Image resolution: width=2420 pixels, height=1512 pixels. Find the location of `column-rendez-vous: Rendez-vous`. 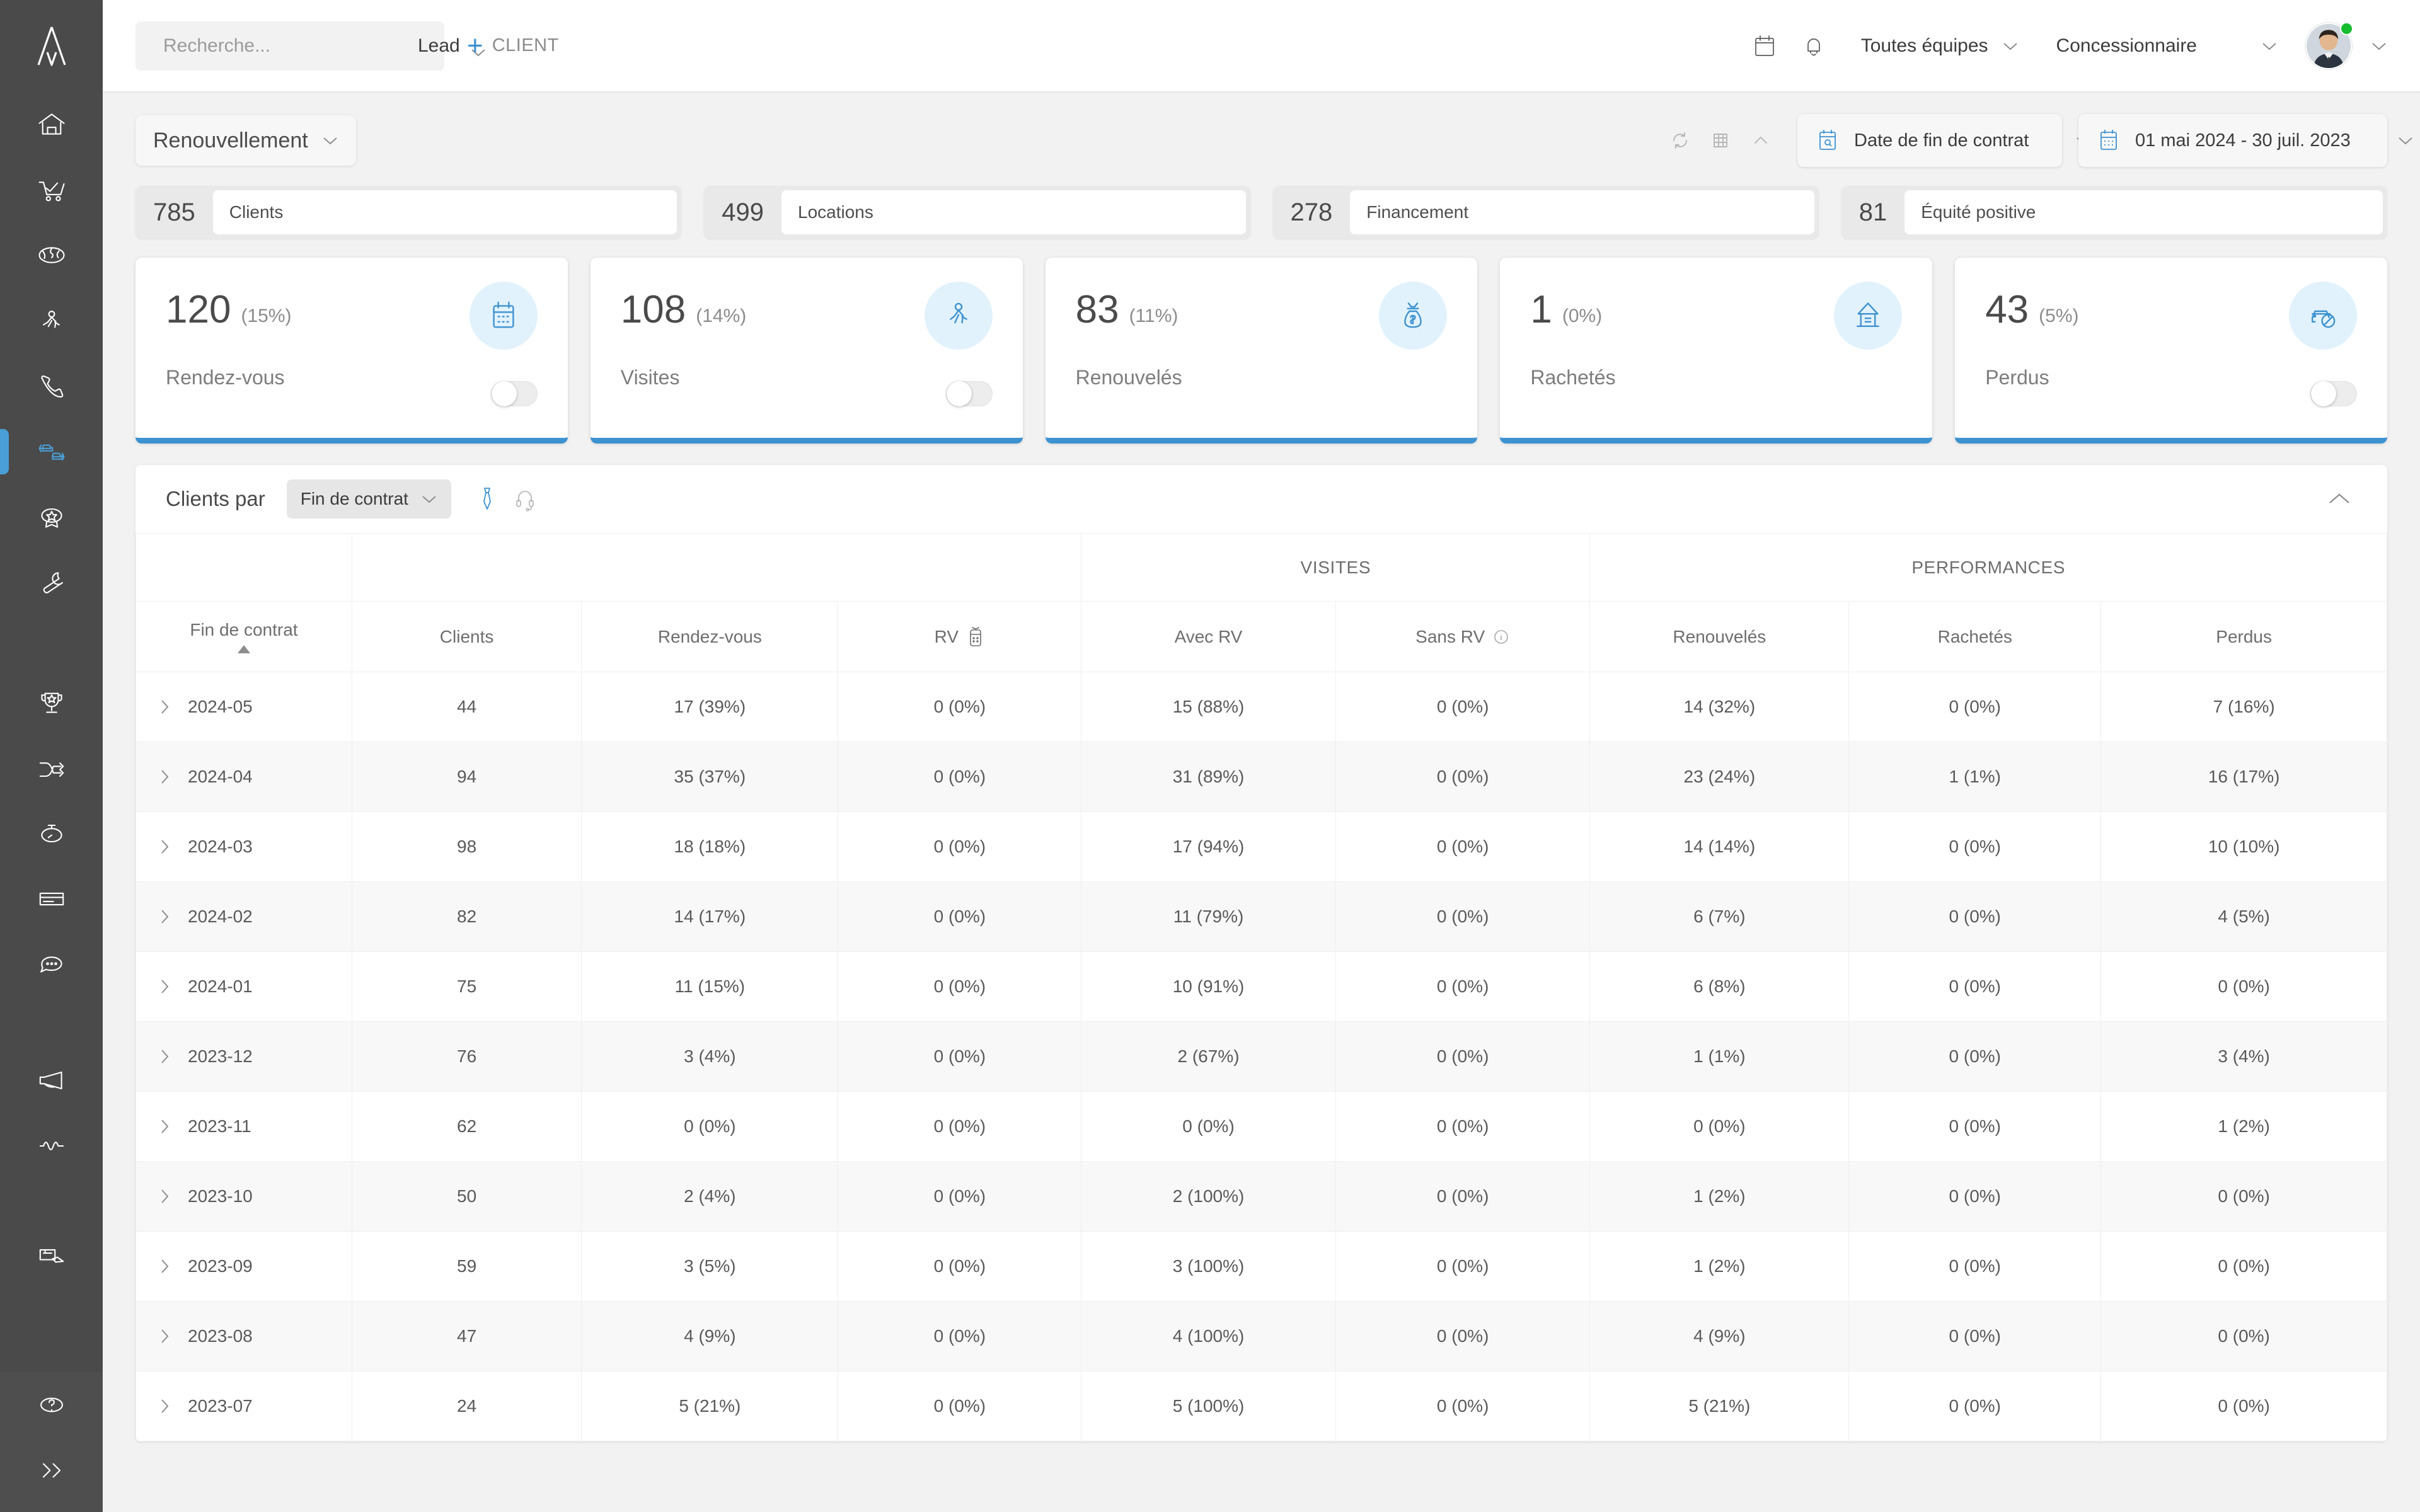

column-rendez-vous: Rendez-vous is located at coordinates (710, 636).